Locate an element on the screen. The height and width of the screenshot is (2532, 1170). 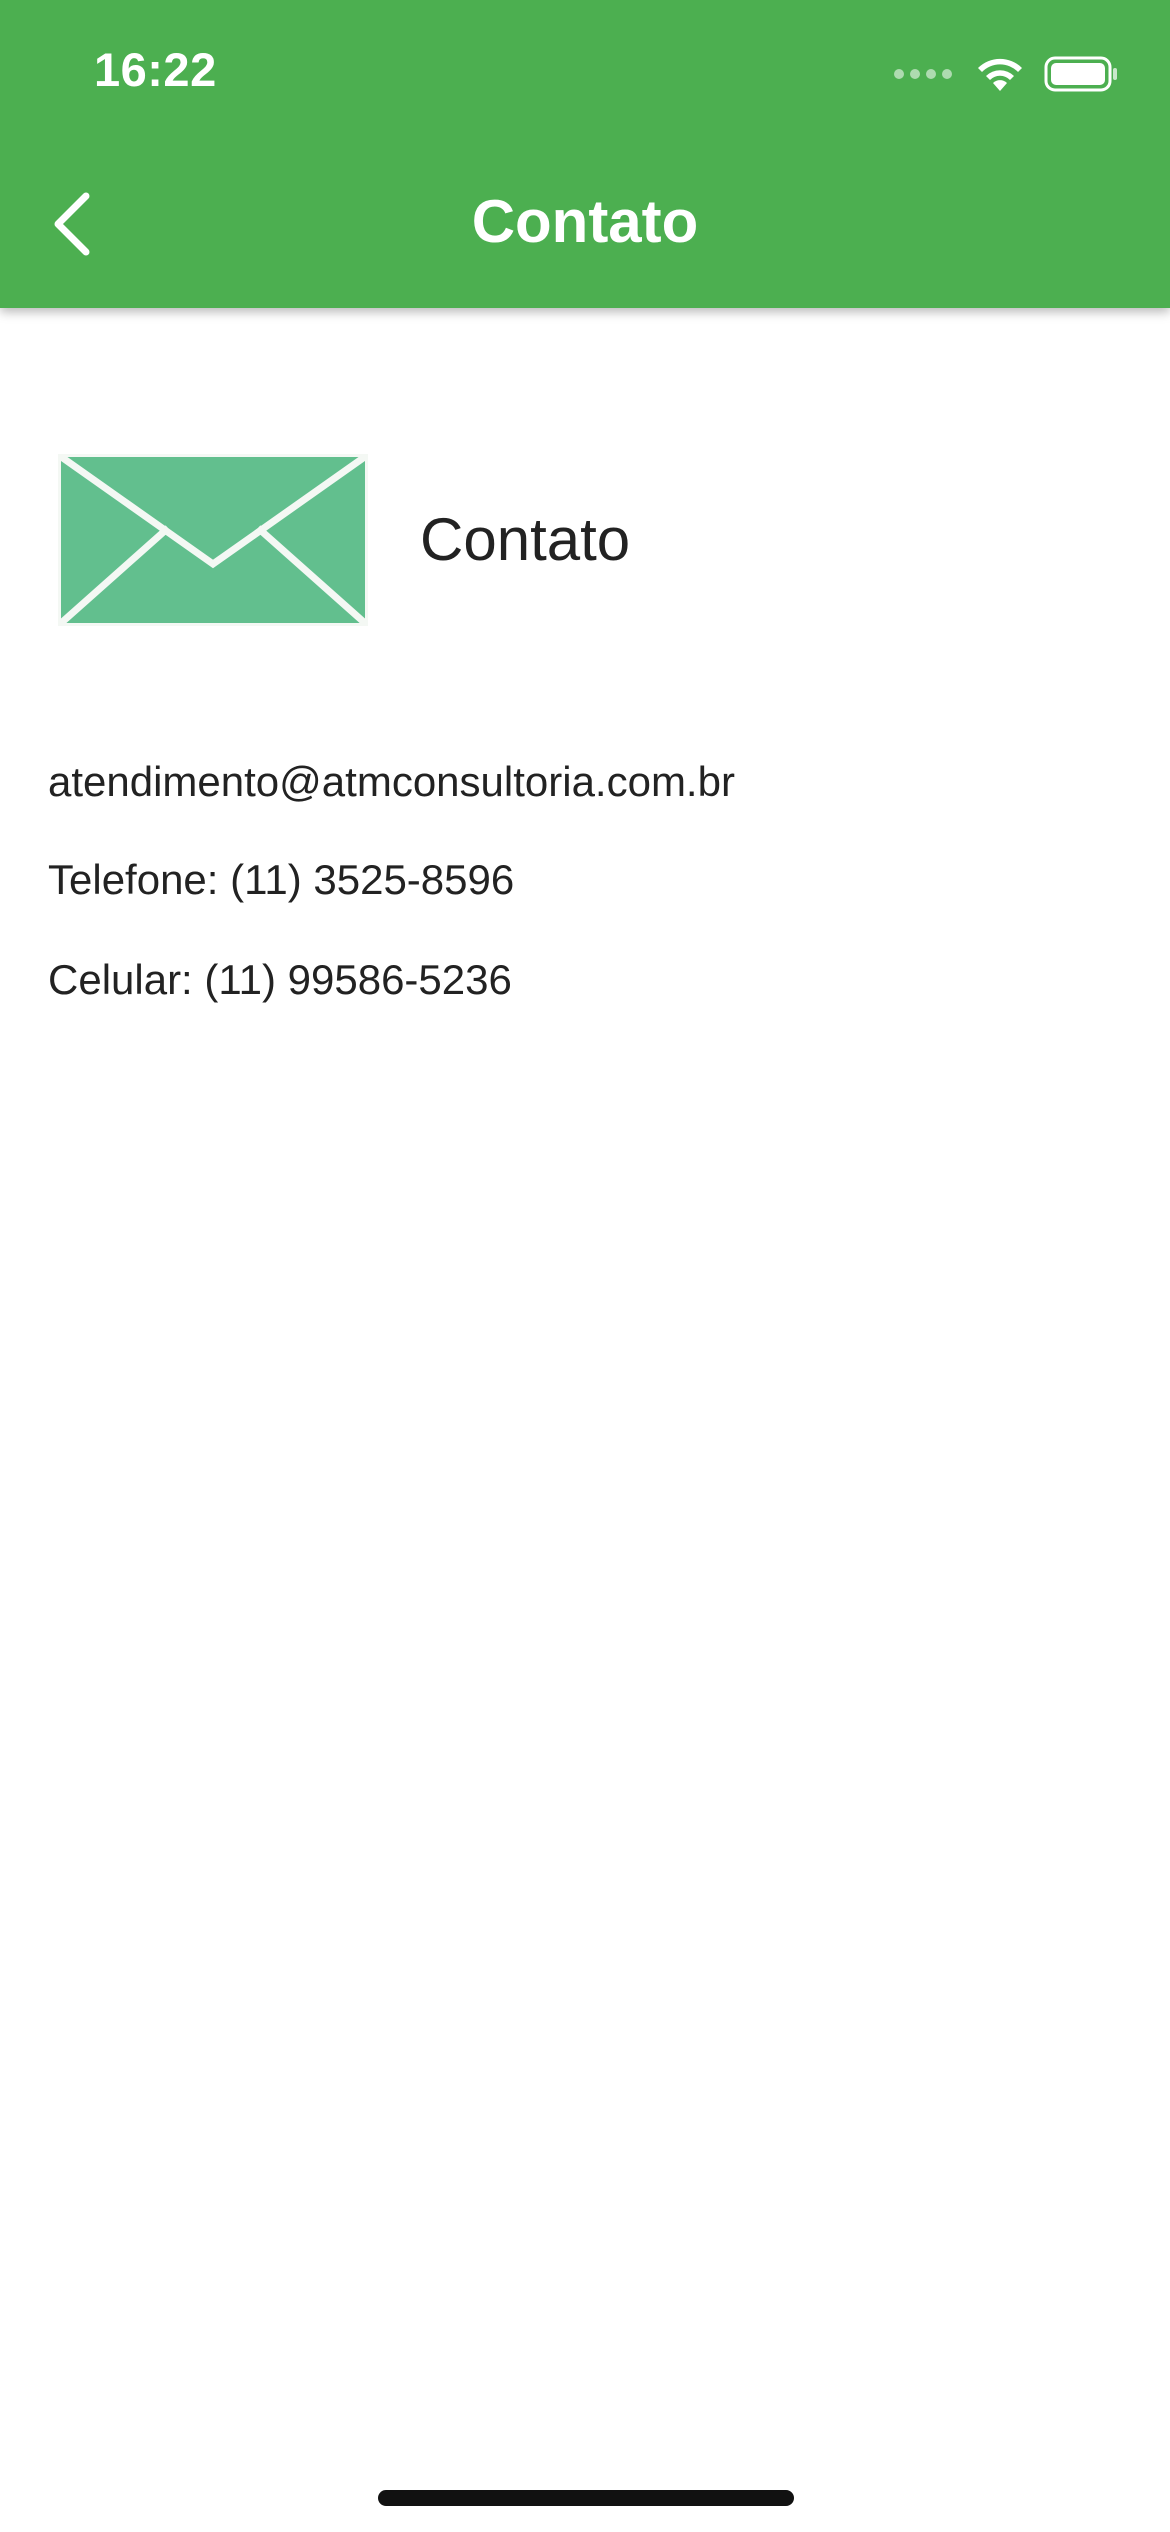
mobile-number: Celular: (11) 99586-5236 is located at coordinates (280, 980).